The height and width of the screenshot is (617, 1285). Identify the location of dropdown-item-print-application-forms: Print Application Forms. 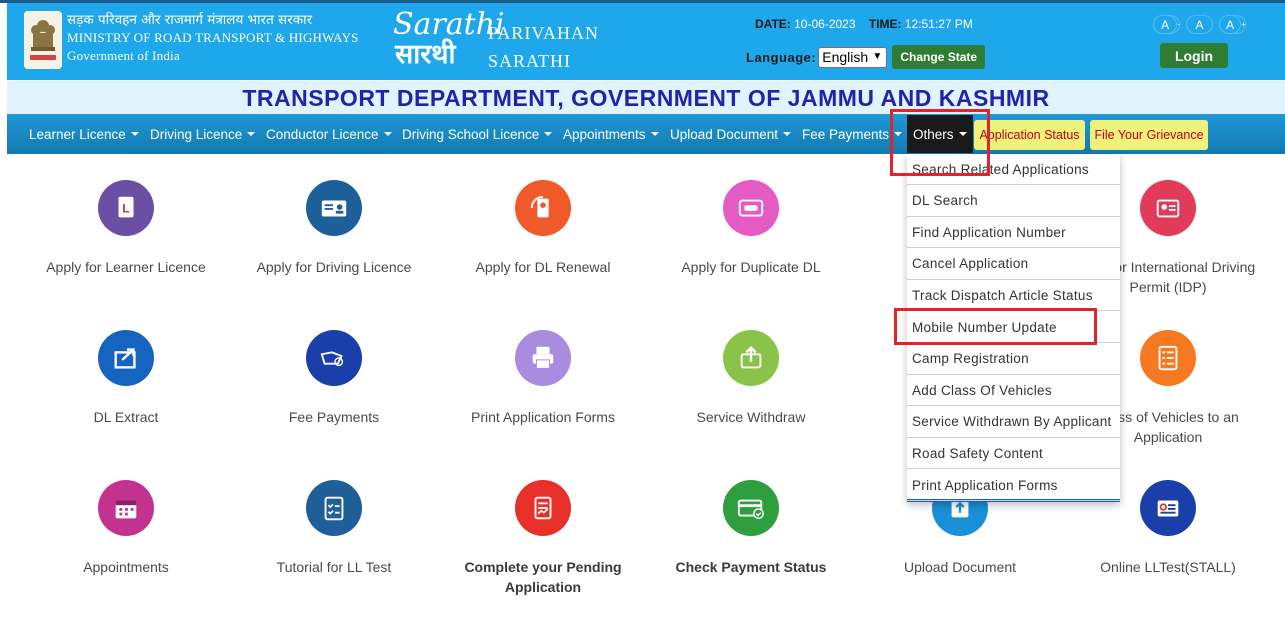
(1013, 485).